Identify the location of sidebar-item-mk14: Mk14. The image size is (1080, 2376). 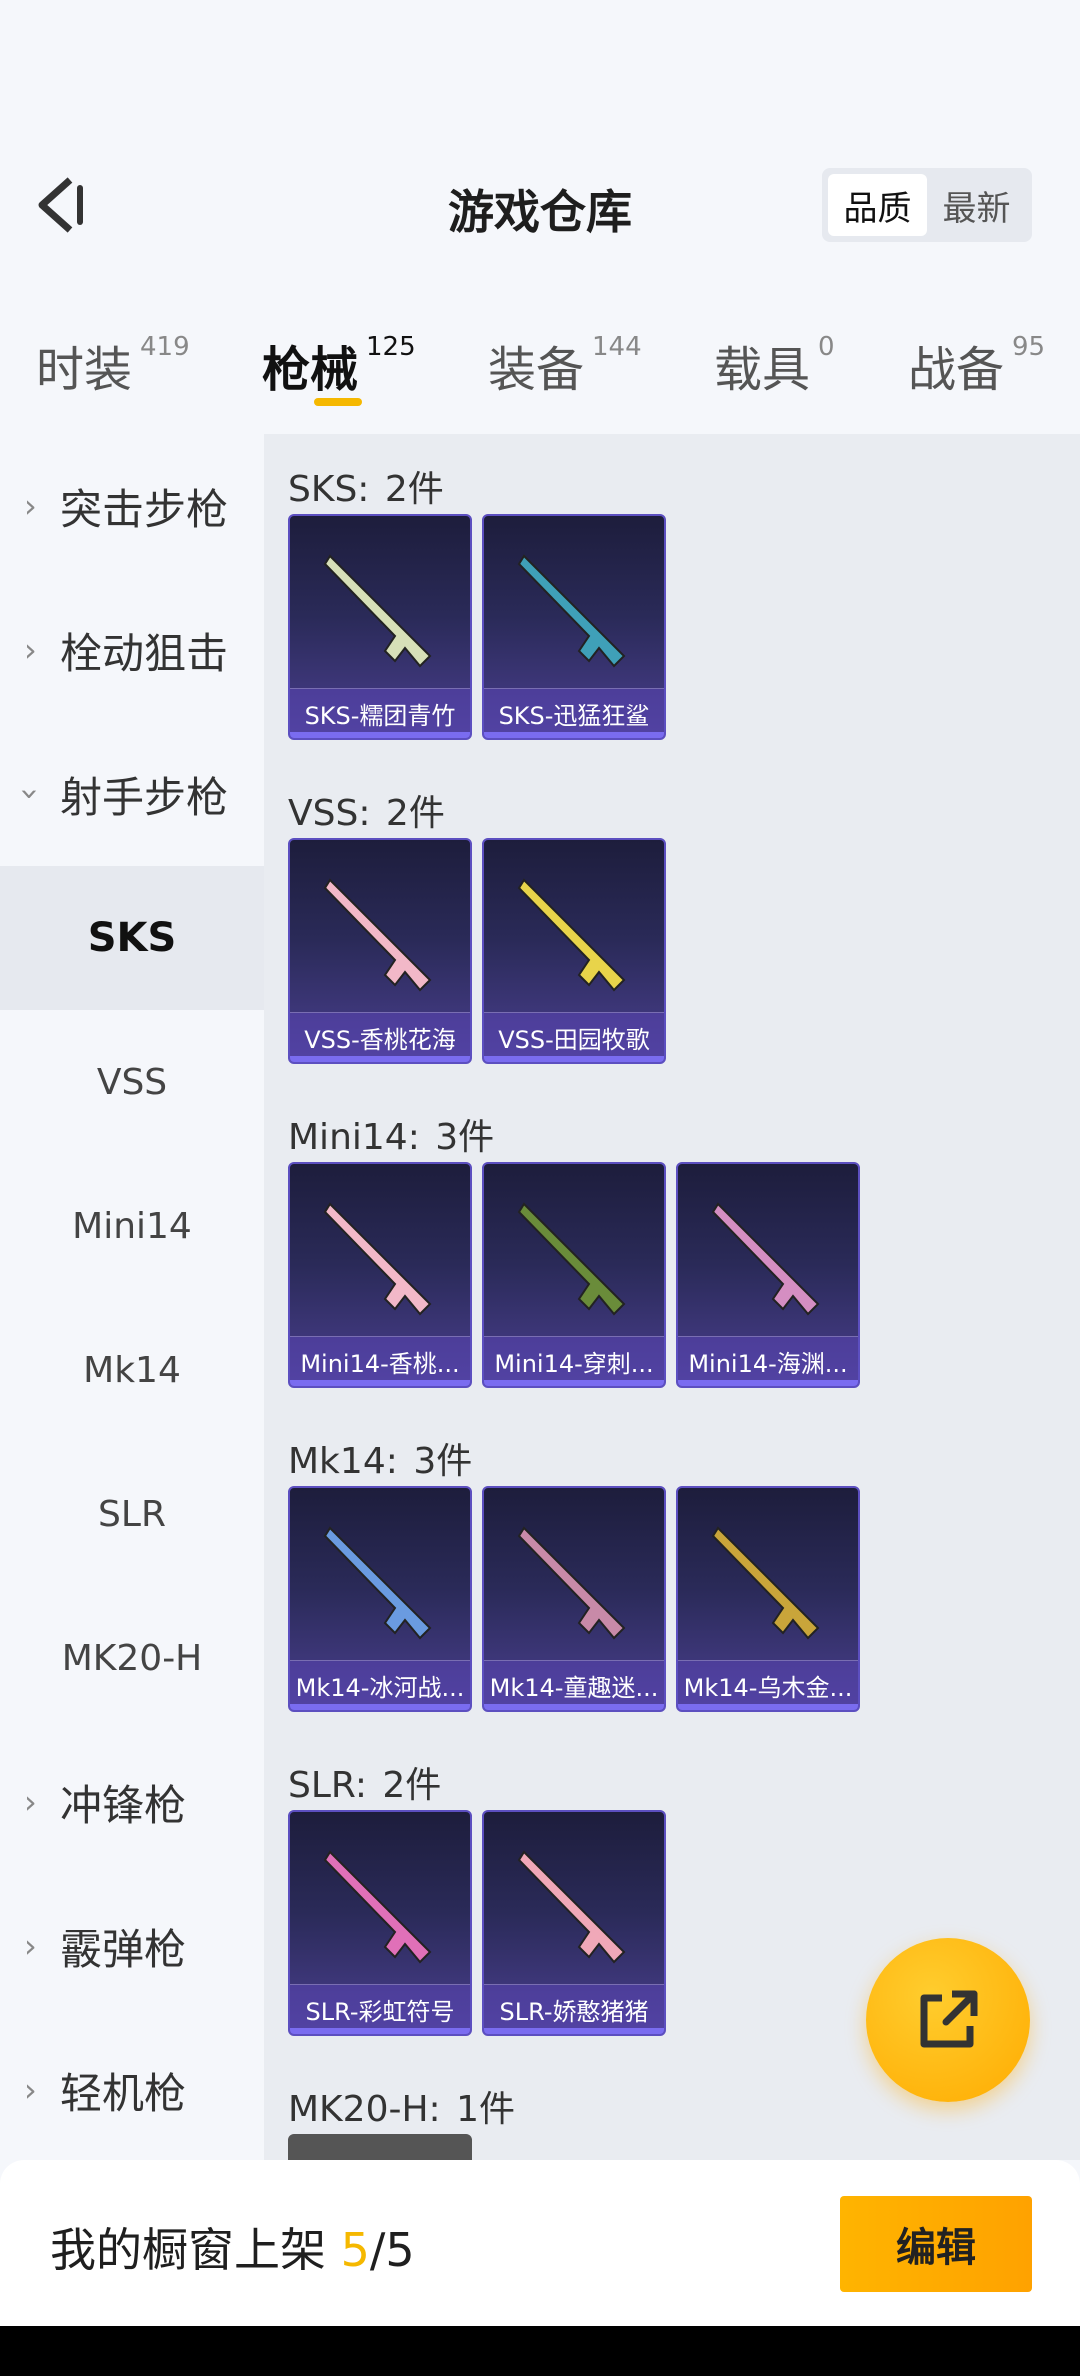
(132, 1370).